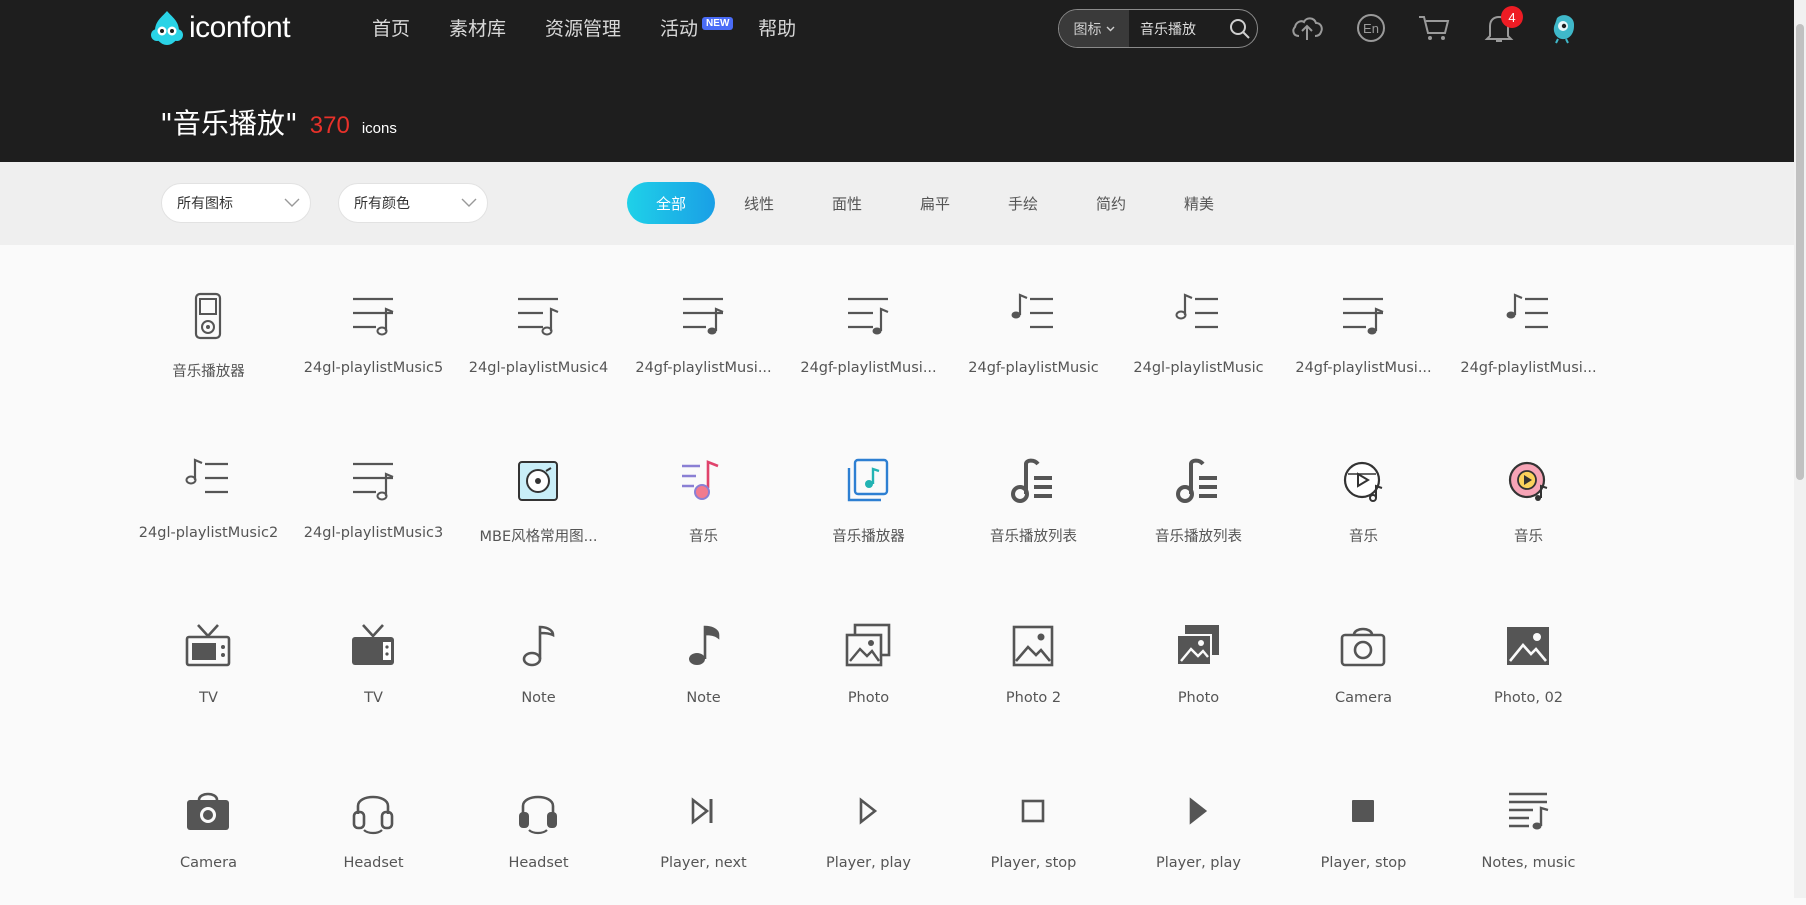  I want to click on logo: iconfont, so click(220, 28).